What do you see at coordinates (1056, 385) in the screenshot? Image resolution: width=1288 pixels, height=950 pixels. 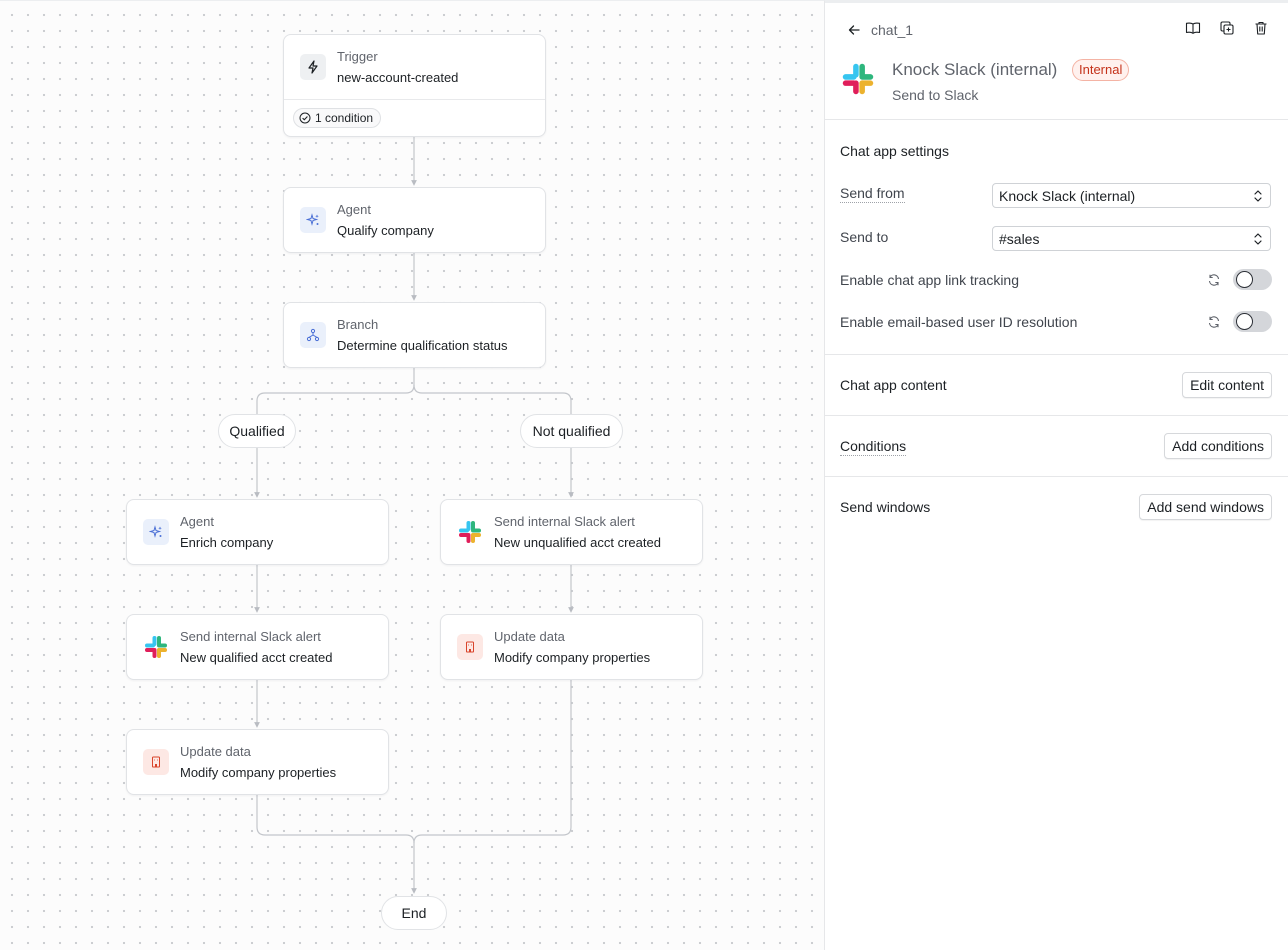 I see `chat-app-content-section: Chat app content Edit content` at bounding box center [1056, 385].